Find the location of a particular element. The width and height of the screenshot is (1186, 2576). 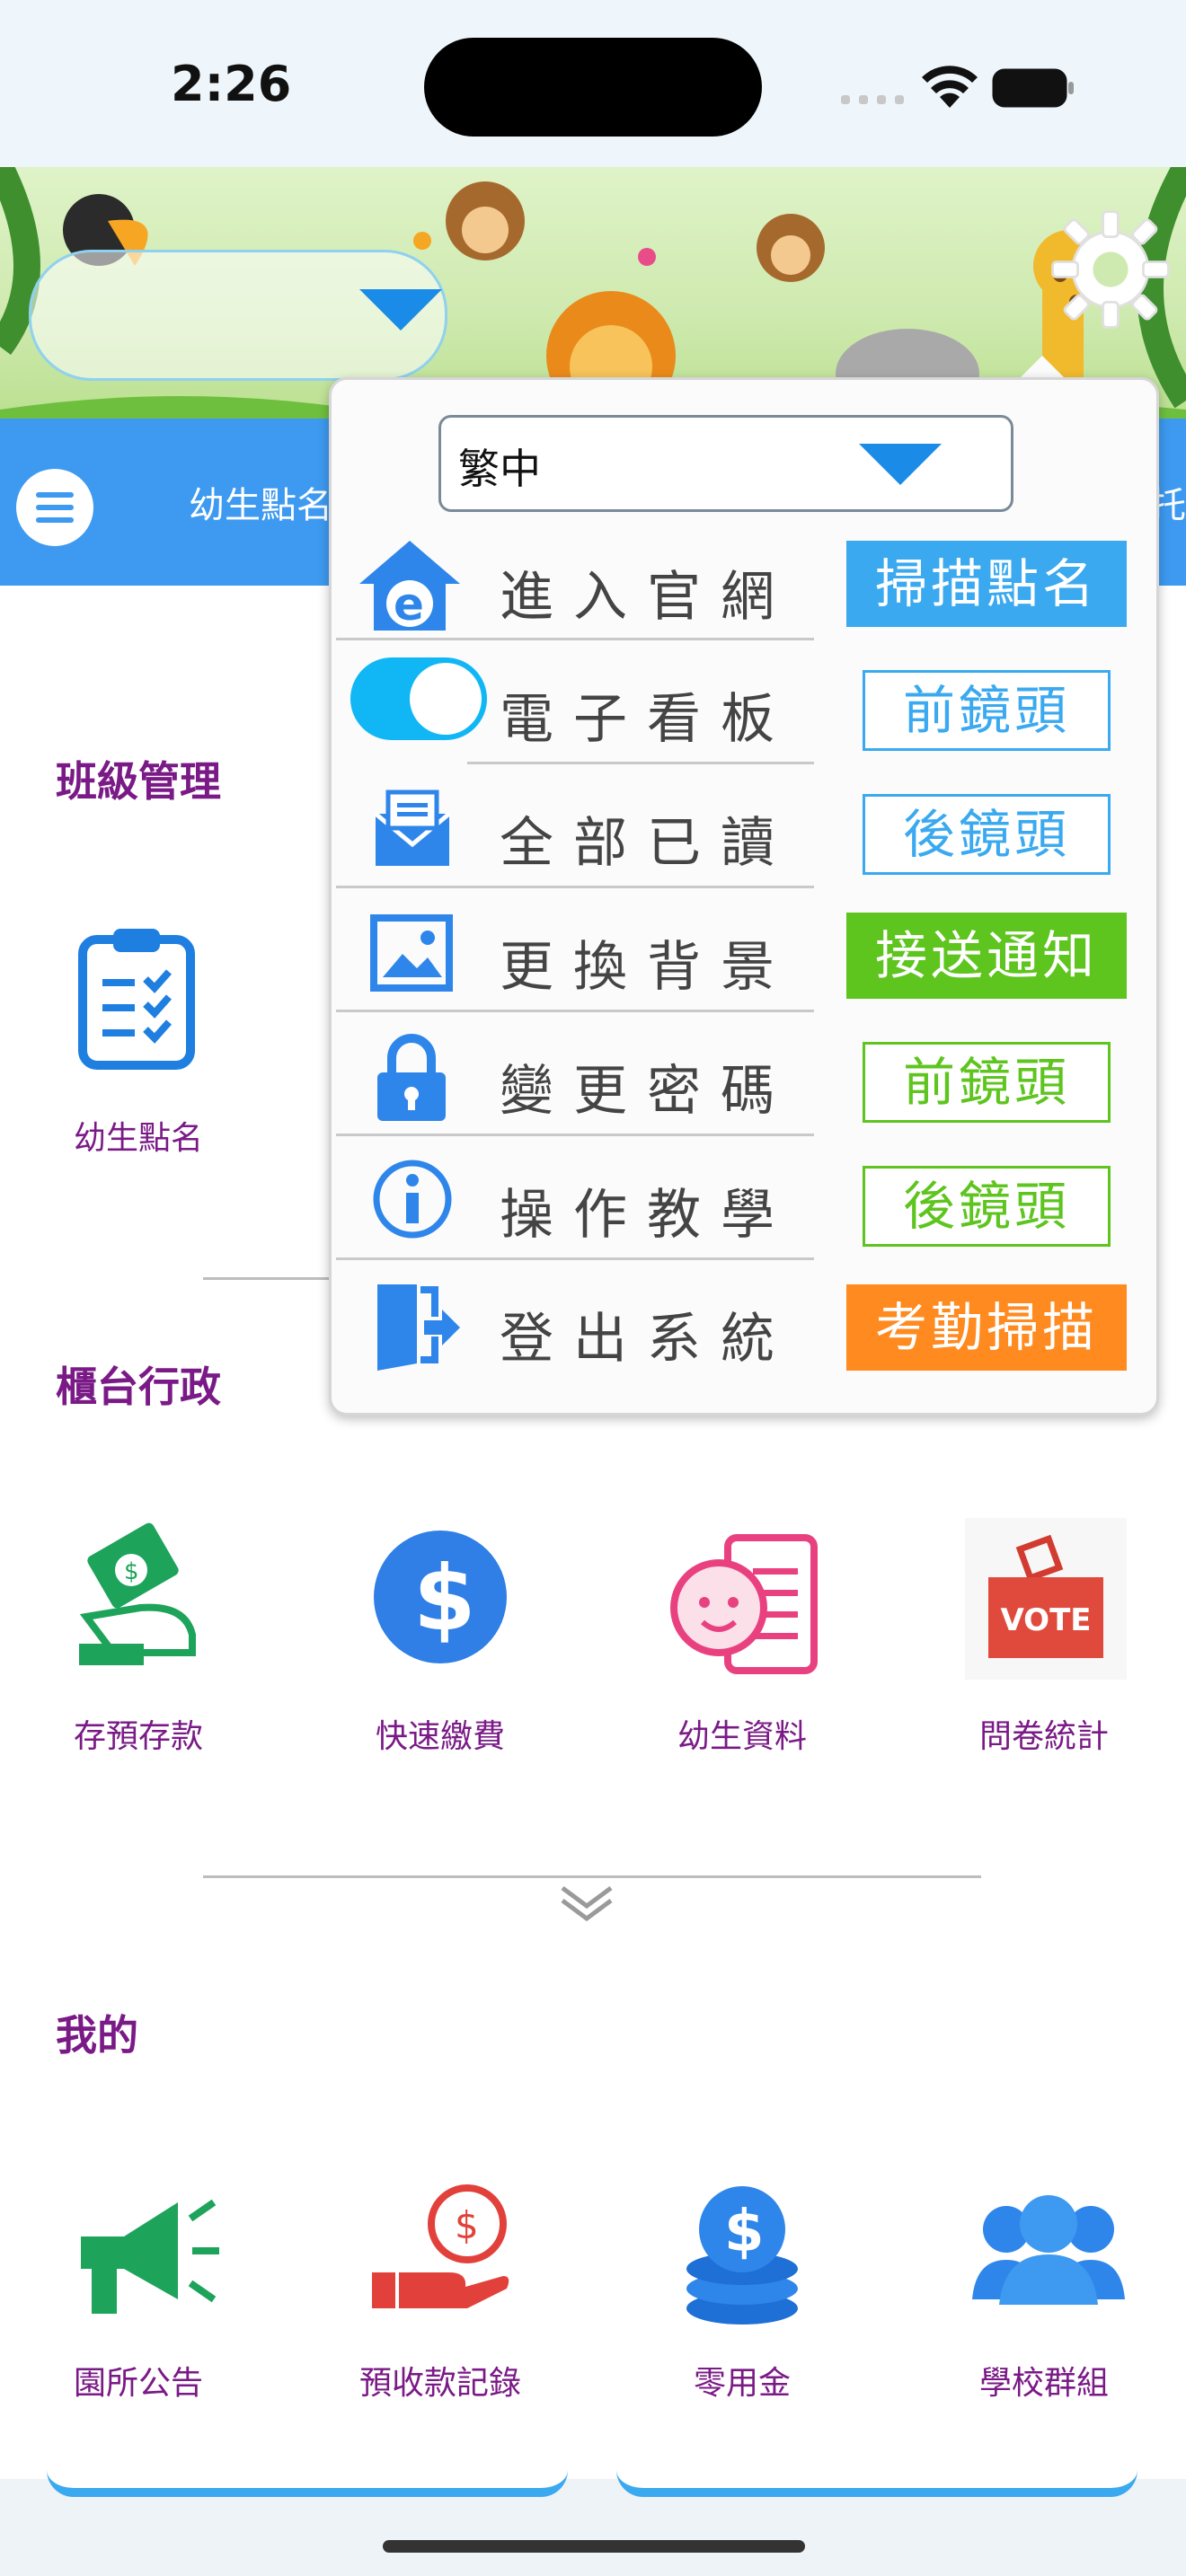

app-tile-school-groups: 學校群組 is located at coordinates (1044, 2290).